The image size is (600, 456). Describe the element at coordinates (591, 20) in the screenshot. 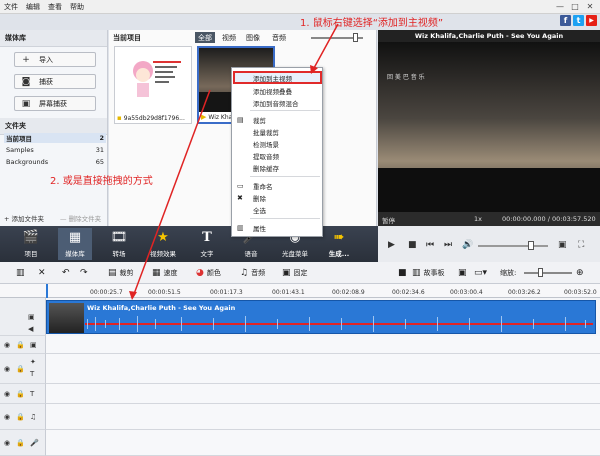

I see `youtube-icon: ▶` at that location.